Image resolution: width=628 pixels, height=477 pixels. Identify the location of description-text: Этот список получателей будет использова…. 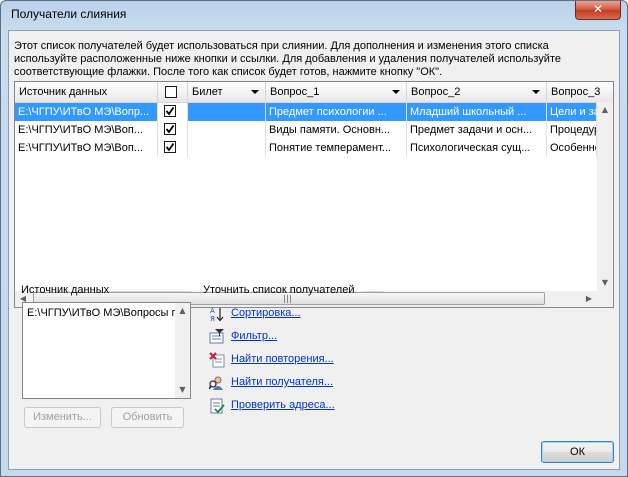
(287, 59).